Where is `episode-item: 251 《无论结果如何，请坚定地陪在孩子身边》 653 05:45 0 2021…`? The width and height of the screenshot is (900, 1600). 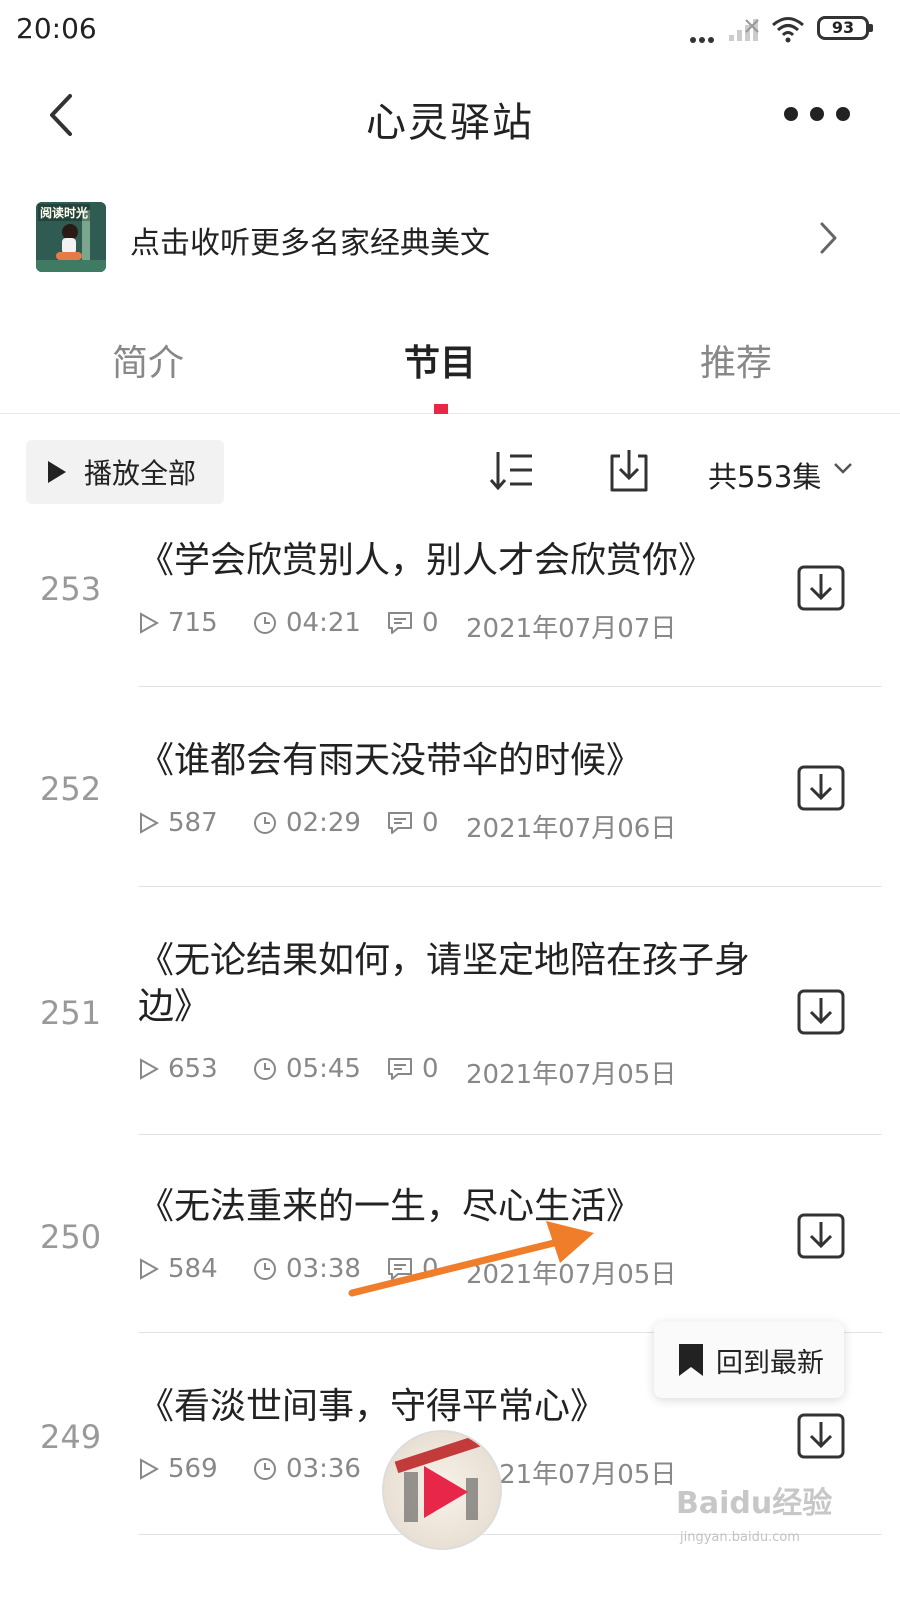 episode-item: 251 《无论结果如何，请坚定地陪在孩子身边》 653 05:45 0 2021… is located at coordinates (450, 1033).